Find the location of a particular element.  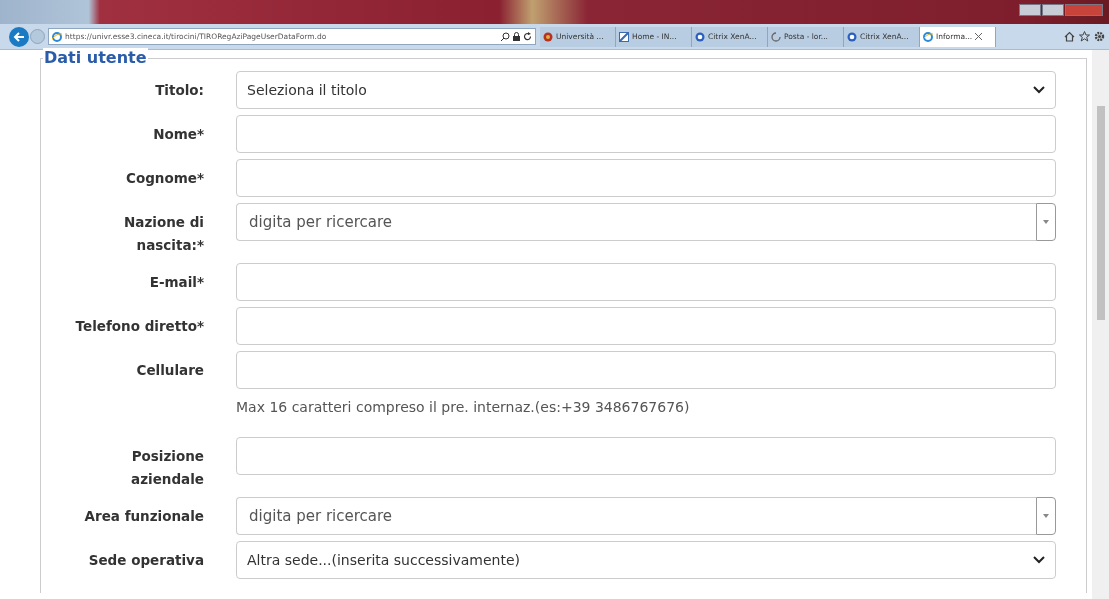

star-icon is located at coordinates (1084, 36).